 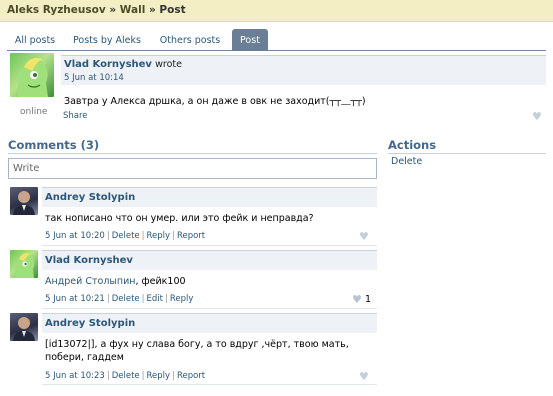 I want to click on delete-post-link: Delete, so click(x=406, y=161).